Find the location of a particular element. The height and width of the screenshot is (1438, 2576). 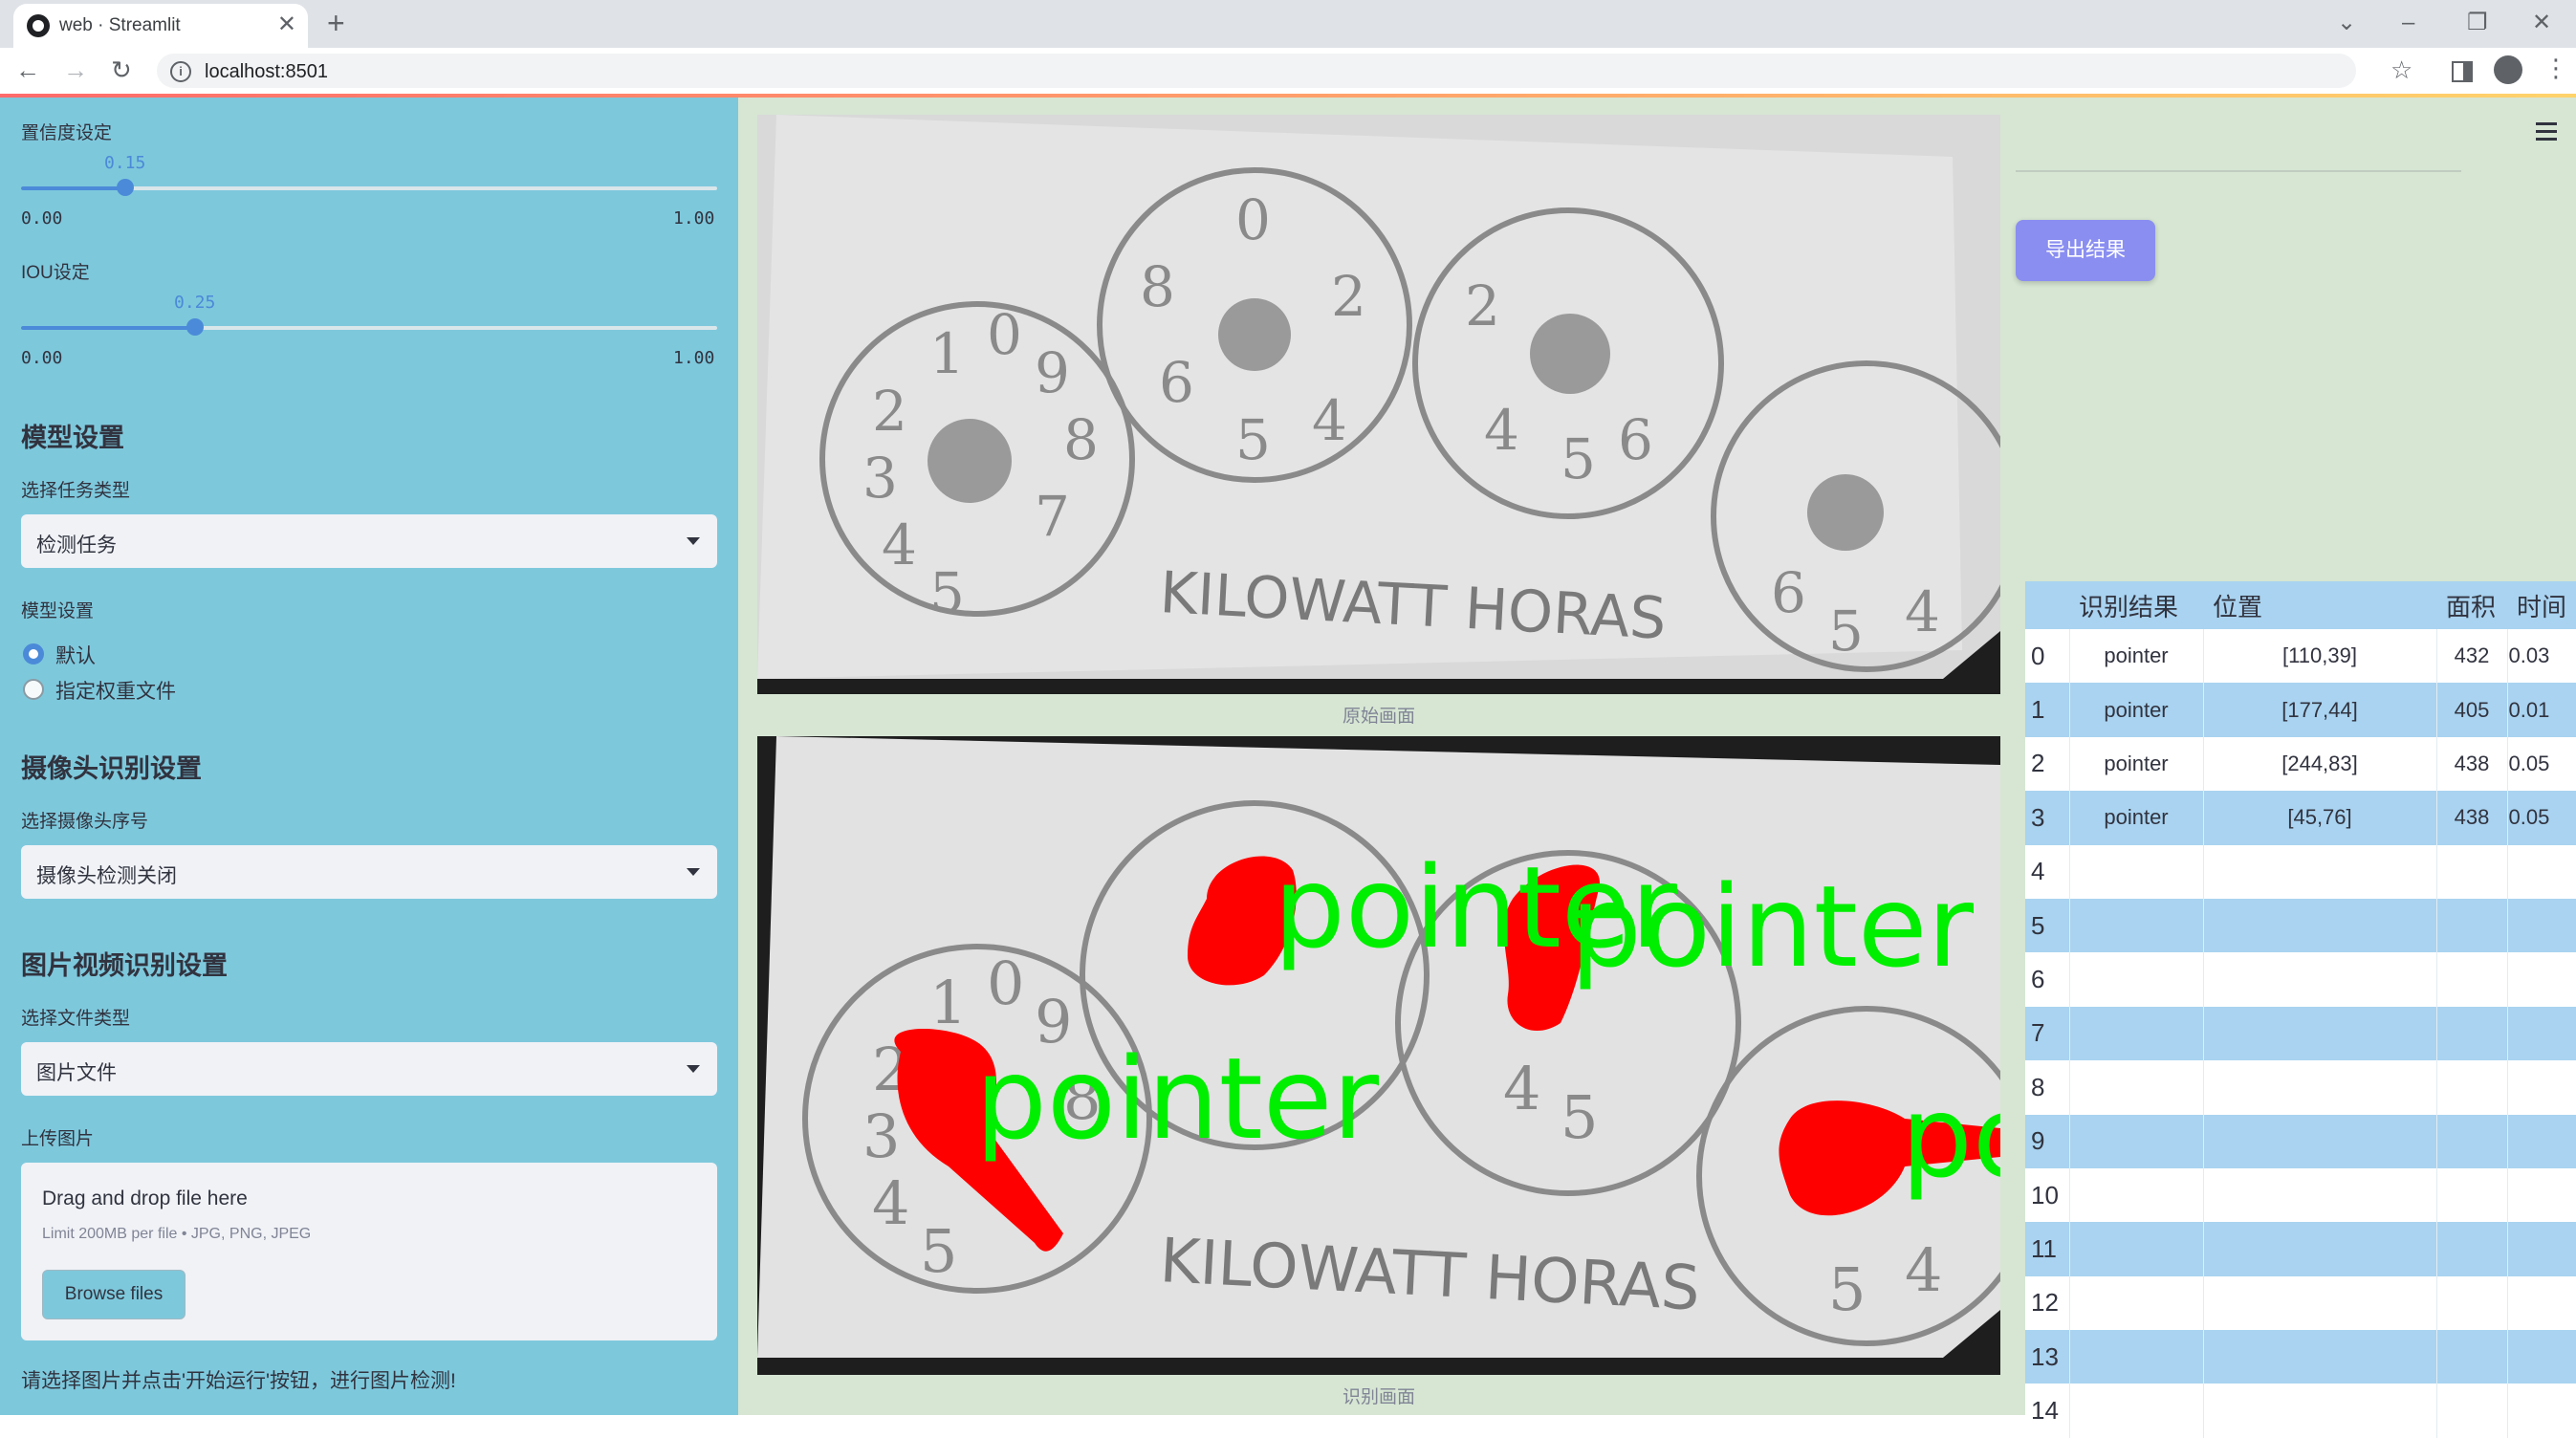

radio-default is located at coordinates (33, 654).